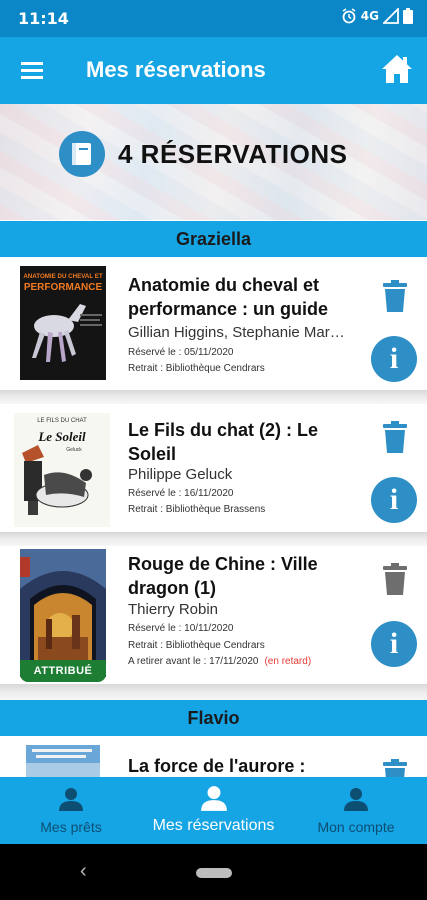  I want to click on cover-author: Geluck, so click(74, 450).